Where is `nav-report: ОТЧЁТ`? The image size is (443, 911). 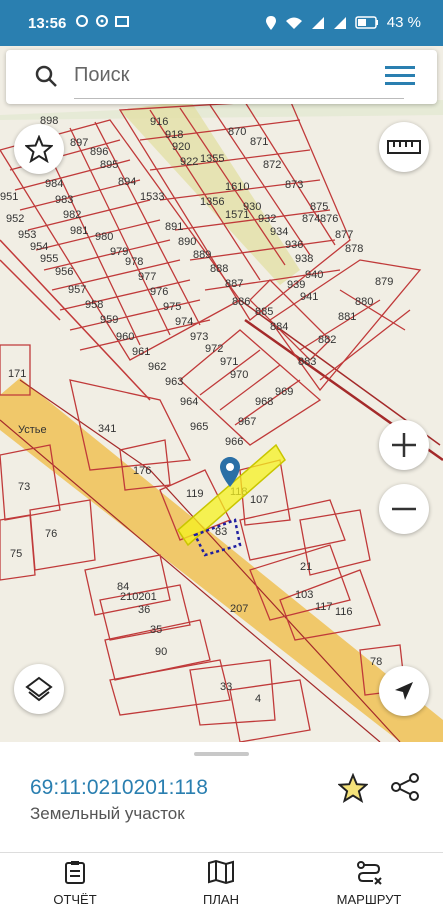 nav-report: ОТЧЁТ is located at coordinates (75, 883).